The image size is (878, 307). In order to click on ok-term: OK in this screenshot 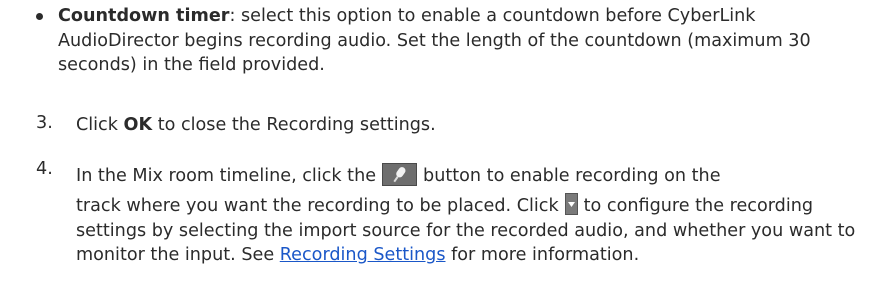, I will do `click(138, 125)`.